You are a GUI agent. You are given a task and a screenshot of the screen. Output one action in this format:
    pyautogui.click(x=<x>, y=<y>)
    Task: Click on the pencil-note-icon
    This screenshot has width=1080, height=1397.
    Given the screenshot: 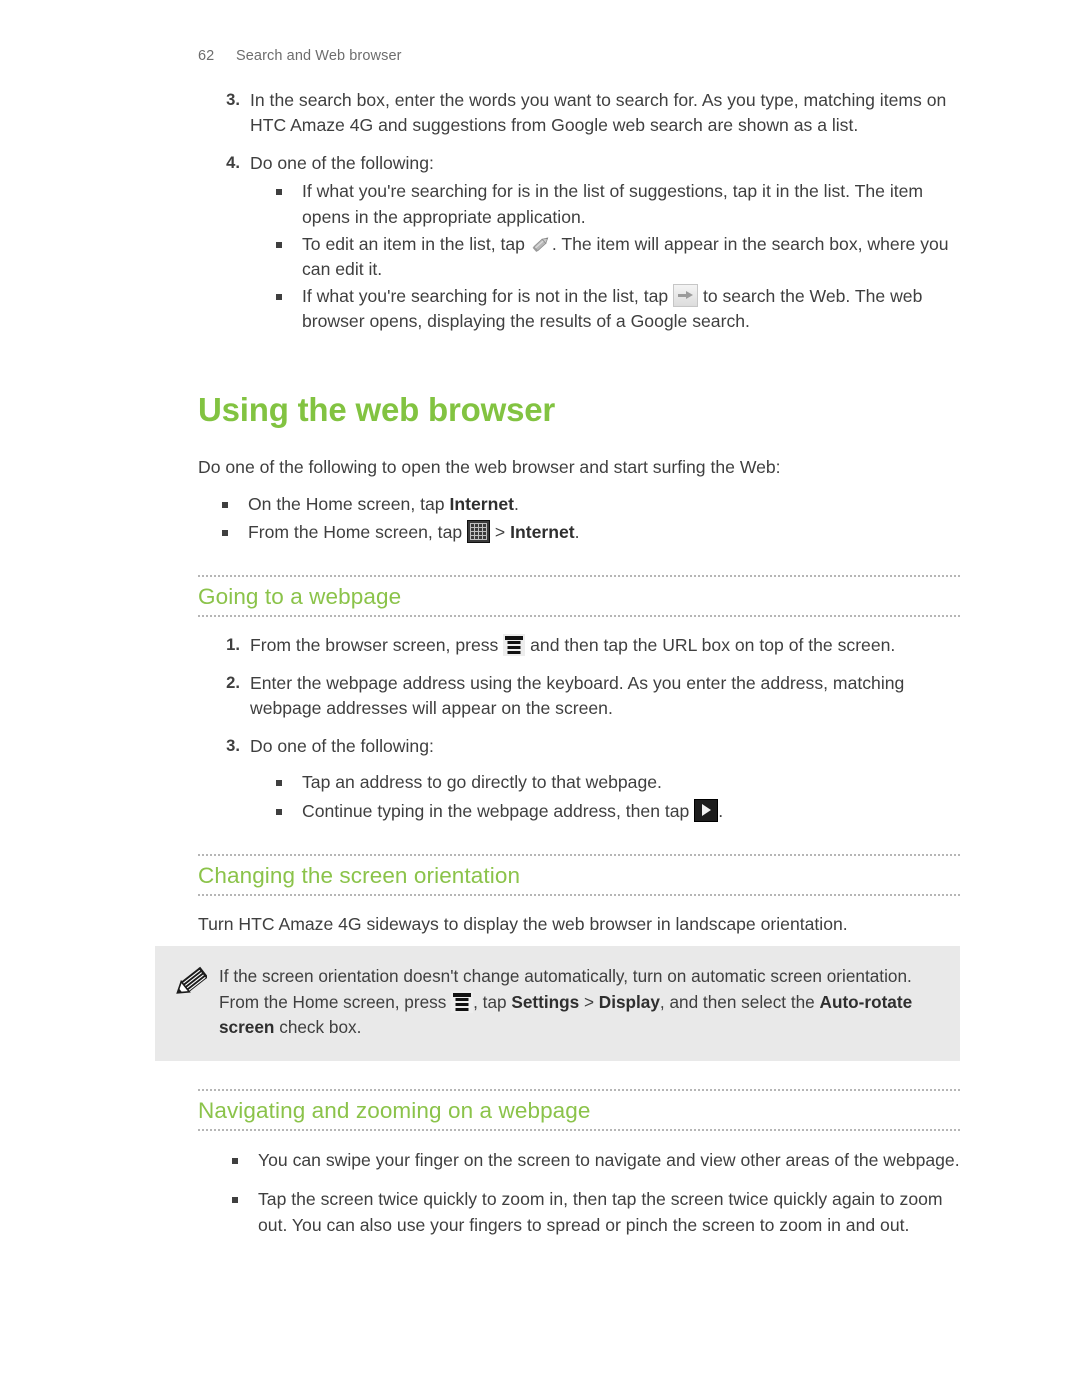 What is the action you would take?
    pyautogui.click(x=191, y=983)
    